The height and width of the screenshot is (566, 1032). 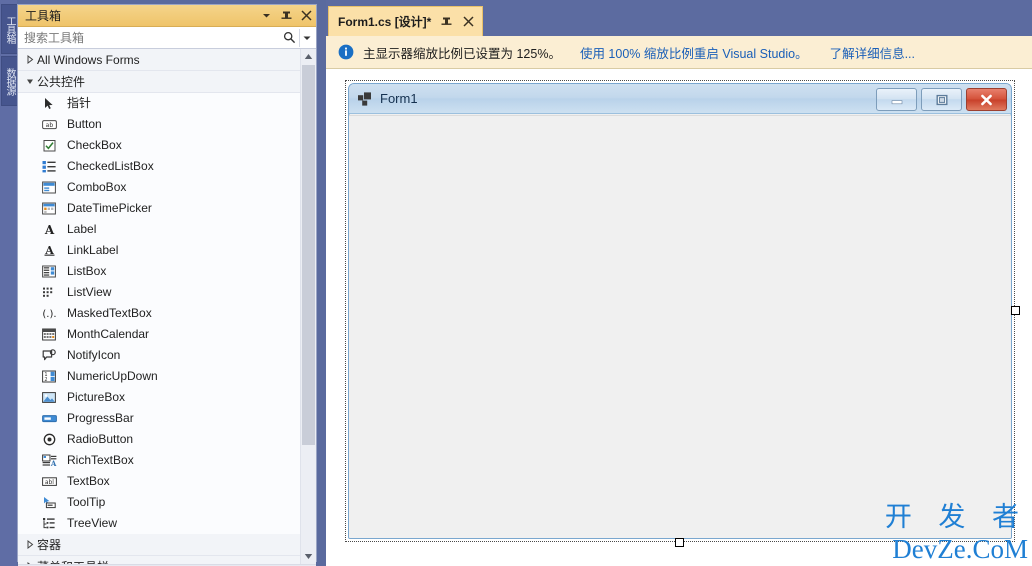 What do you see at coordinates (462, 53) in the screenshot?
I see `info-bar-message: 主显示器缩放比例已设置为 125%。` at bounding box center [462, 53].